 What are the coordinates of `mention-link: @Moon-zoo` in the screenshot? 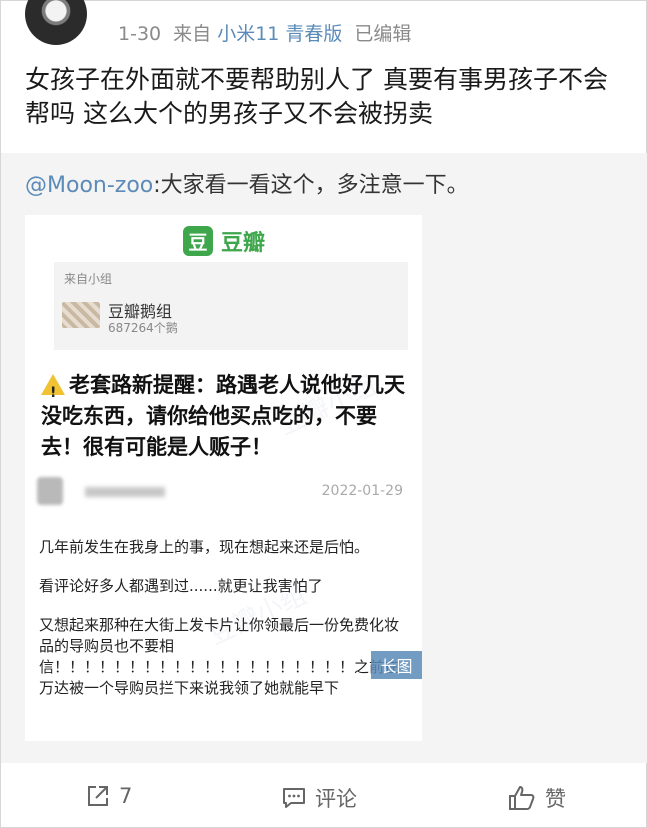 It's located at (89, 185).